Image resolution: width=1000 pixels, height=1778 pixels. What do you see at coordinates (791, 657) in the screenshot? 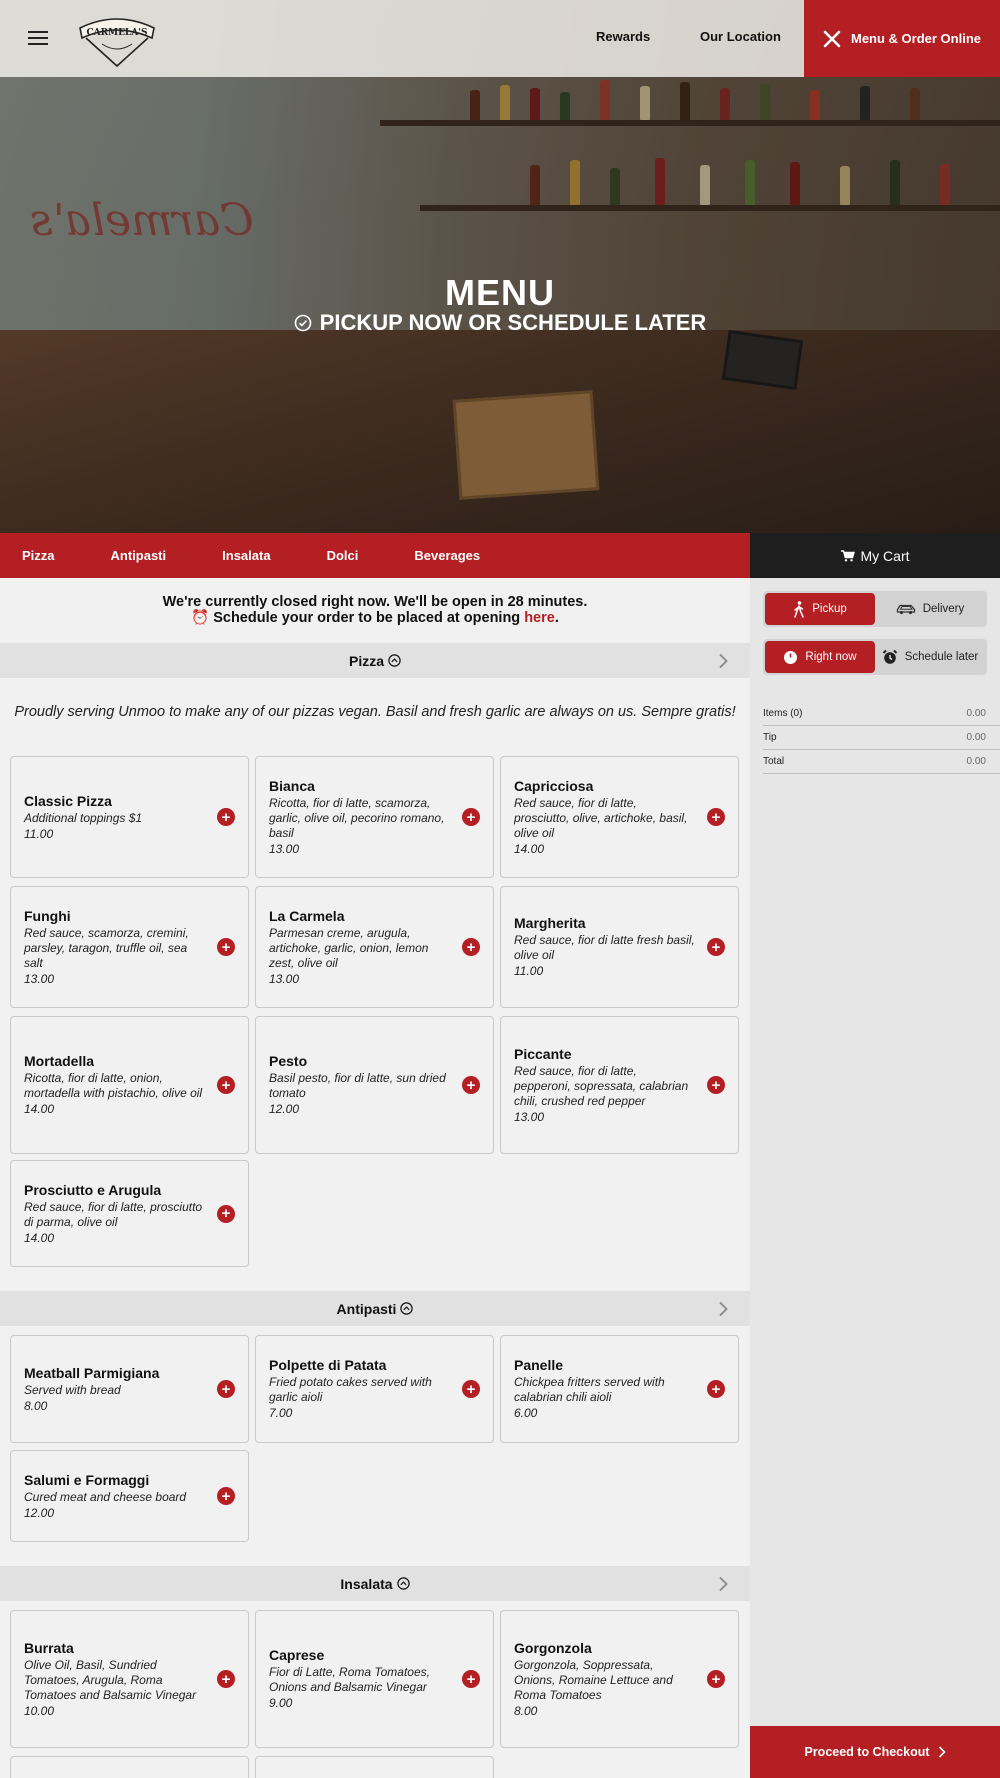
I see `stopwatch-icon` at bounding box center [791, 657].